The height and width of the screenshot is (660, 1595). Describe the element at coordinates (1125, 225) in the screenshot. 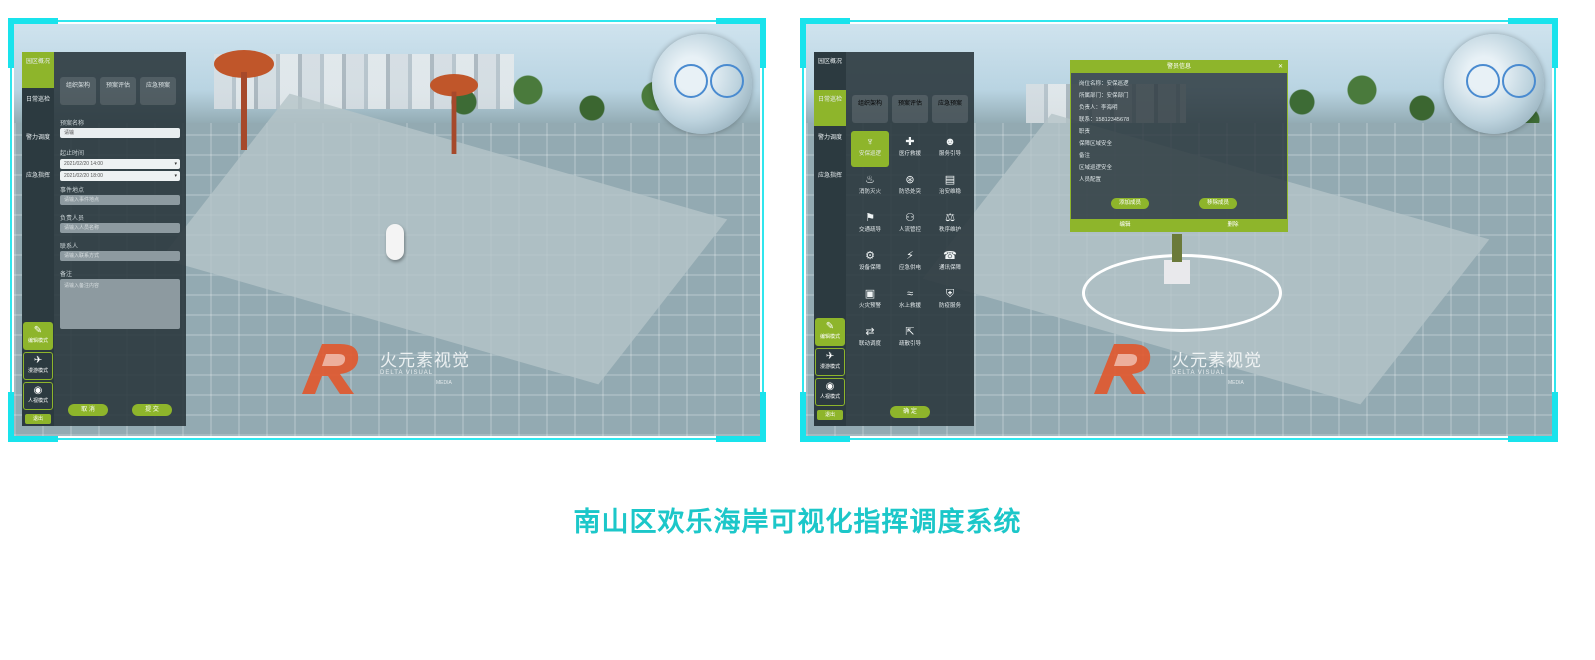

I see `edit-button: 编辑` at that location.